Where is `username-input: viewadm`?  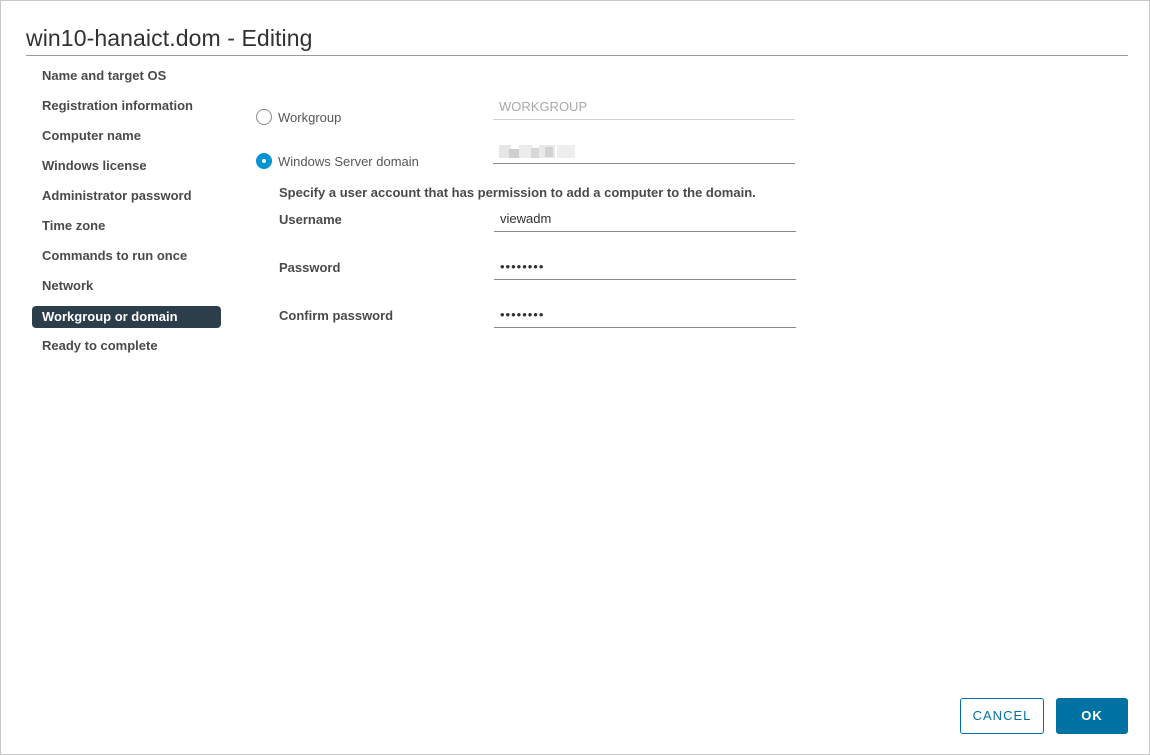
username-input: viewadm is located at coordinates (645, 220).